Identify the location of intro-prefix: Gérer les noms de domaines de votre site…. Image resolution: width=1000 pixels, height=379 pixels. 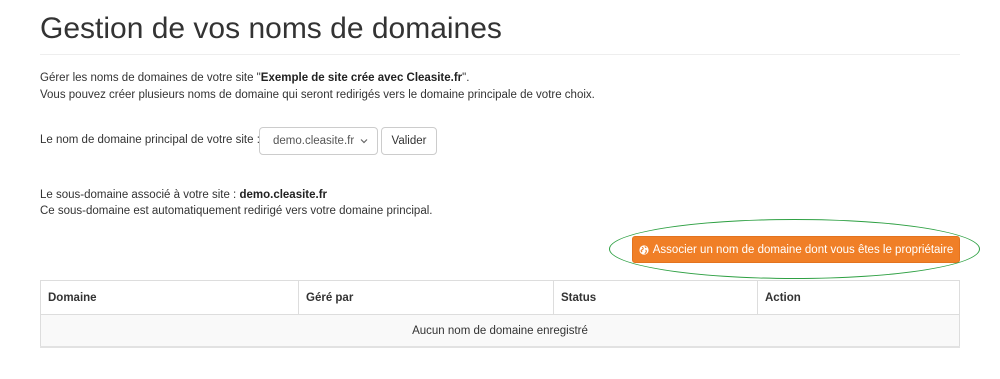
(150, 78).